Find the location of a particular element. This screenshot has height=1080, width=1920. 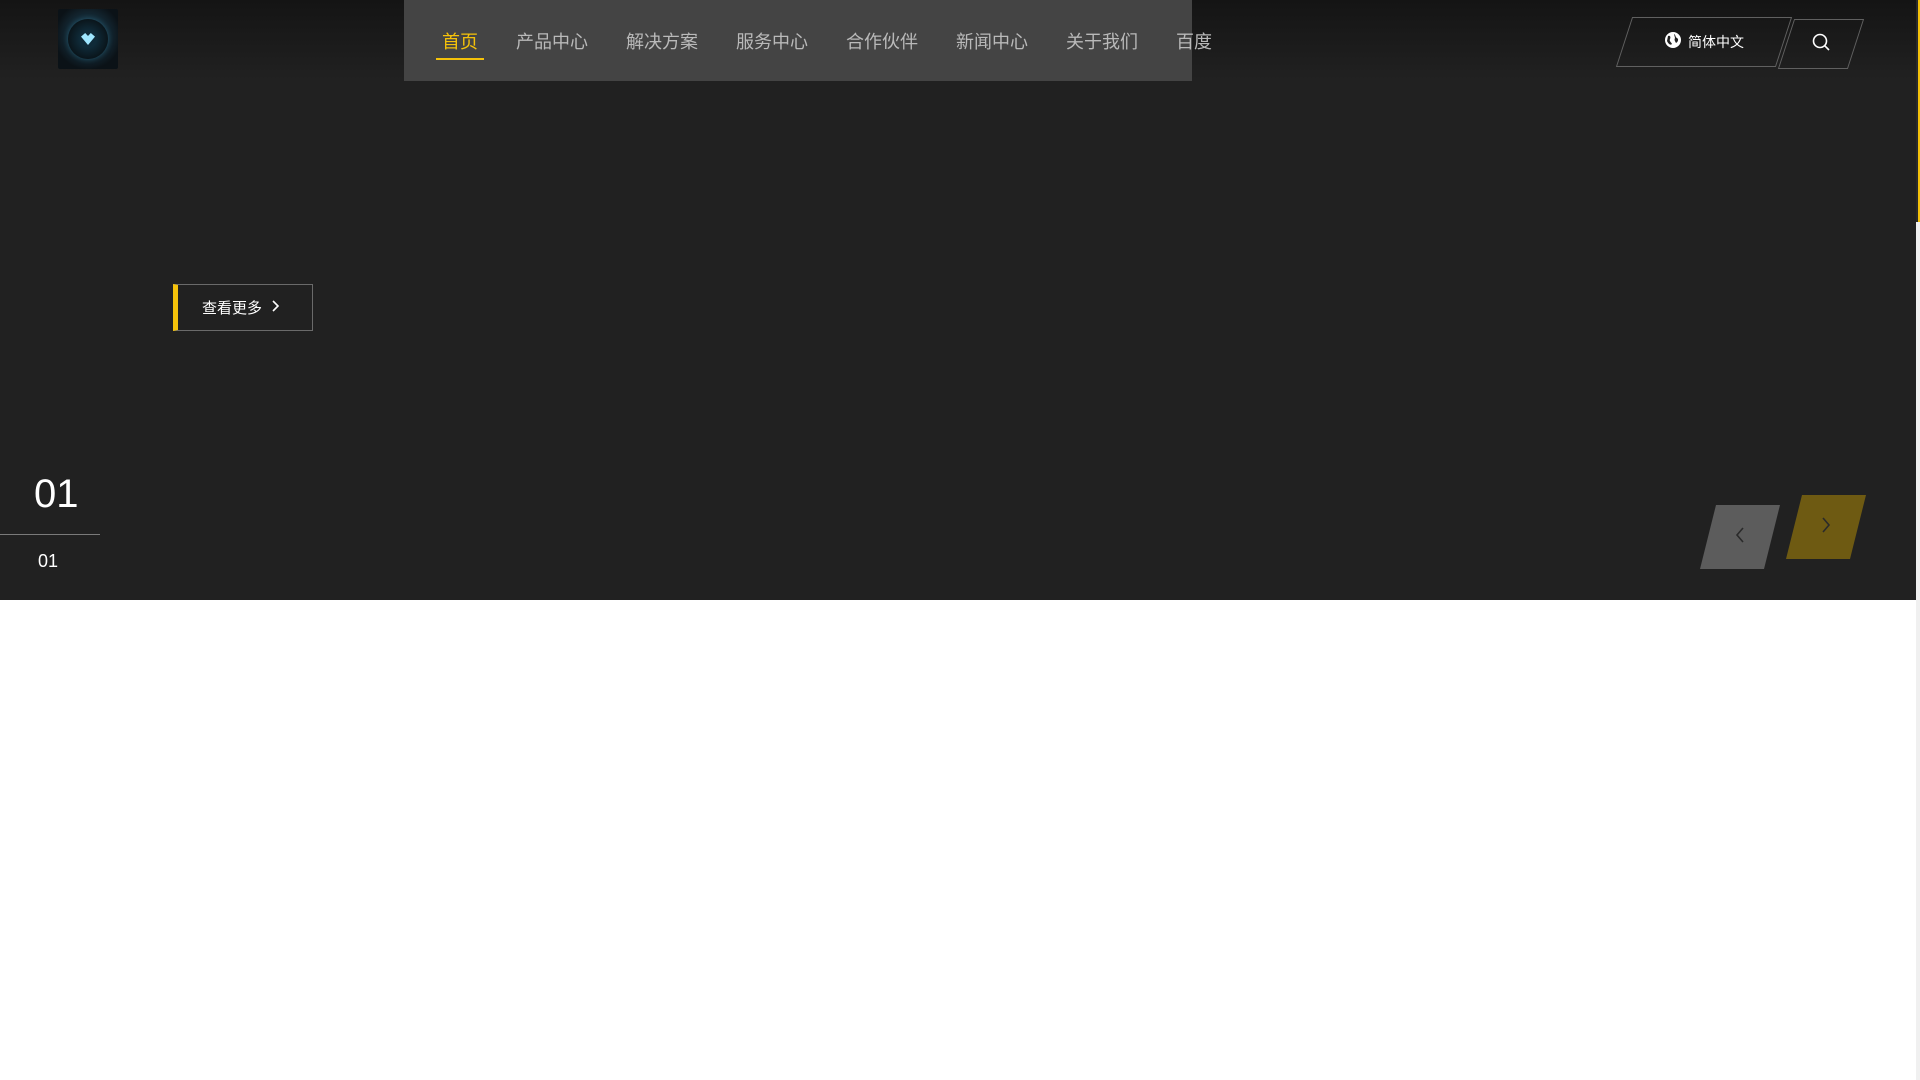

nav-item-services: 服务中心 is located at coordinates (772, 40).